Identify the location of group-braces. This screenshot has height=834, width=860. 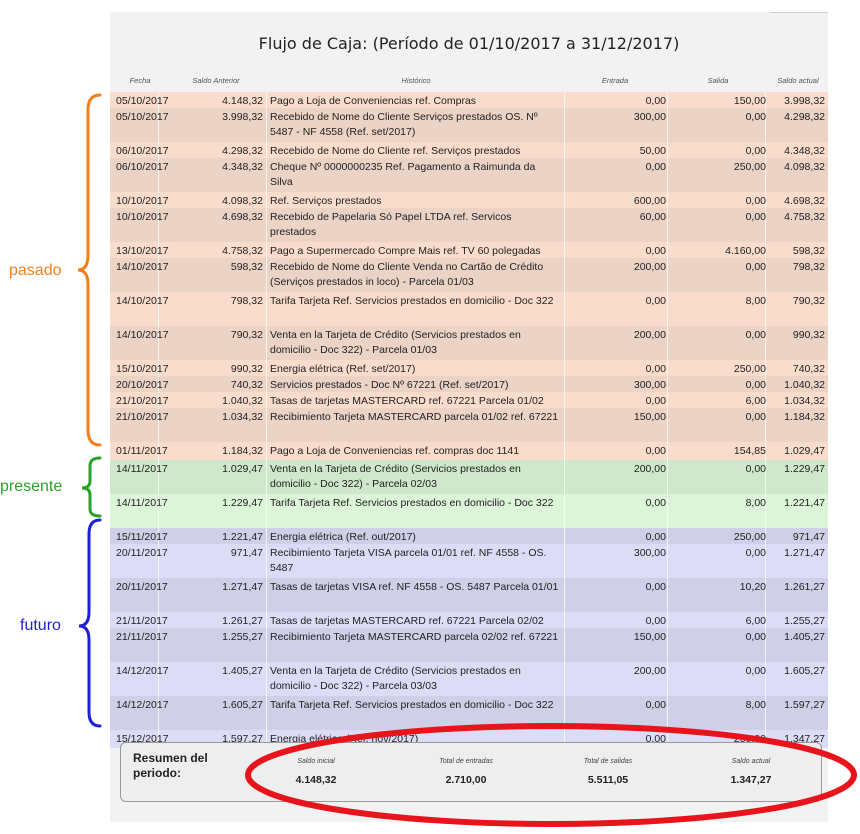
(89, 410).